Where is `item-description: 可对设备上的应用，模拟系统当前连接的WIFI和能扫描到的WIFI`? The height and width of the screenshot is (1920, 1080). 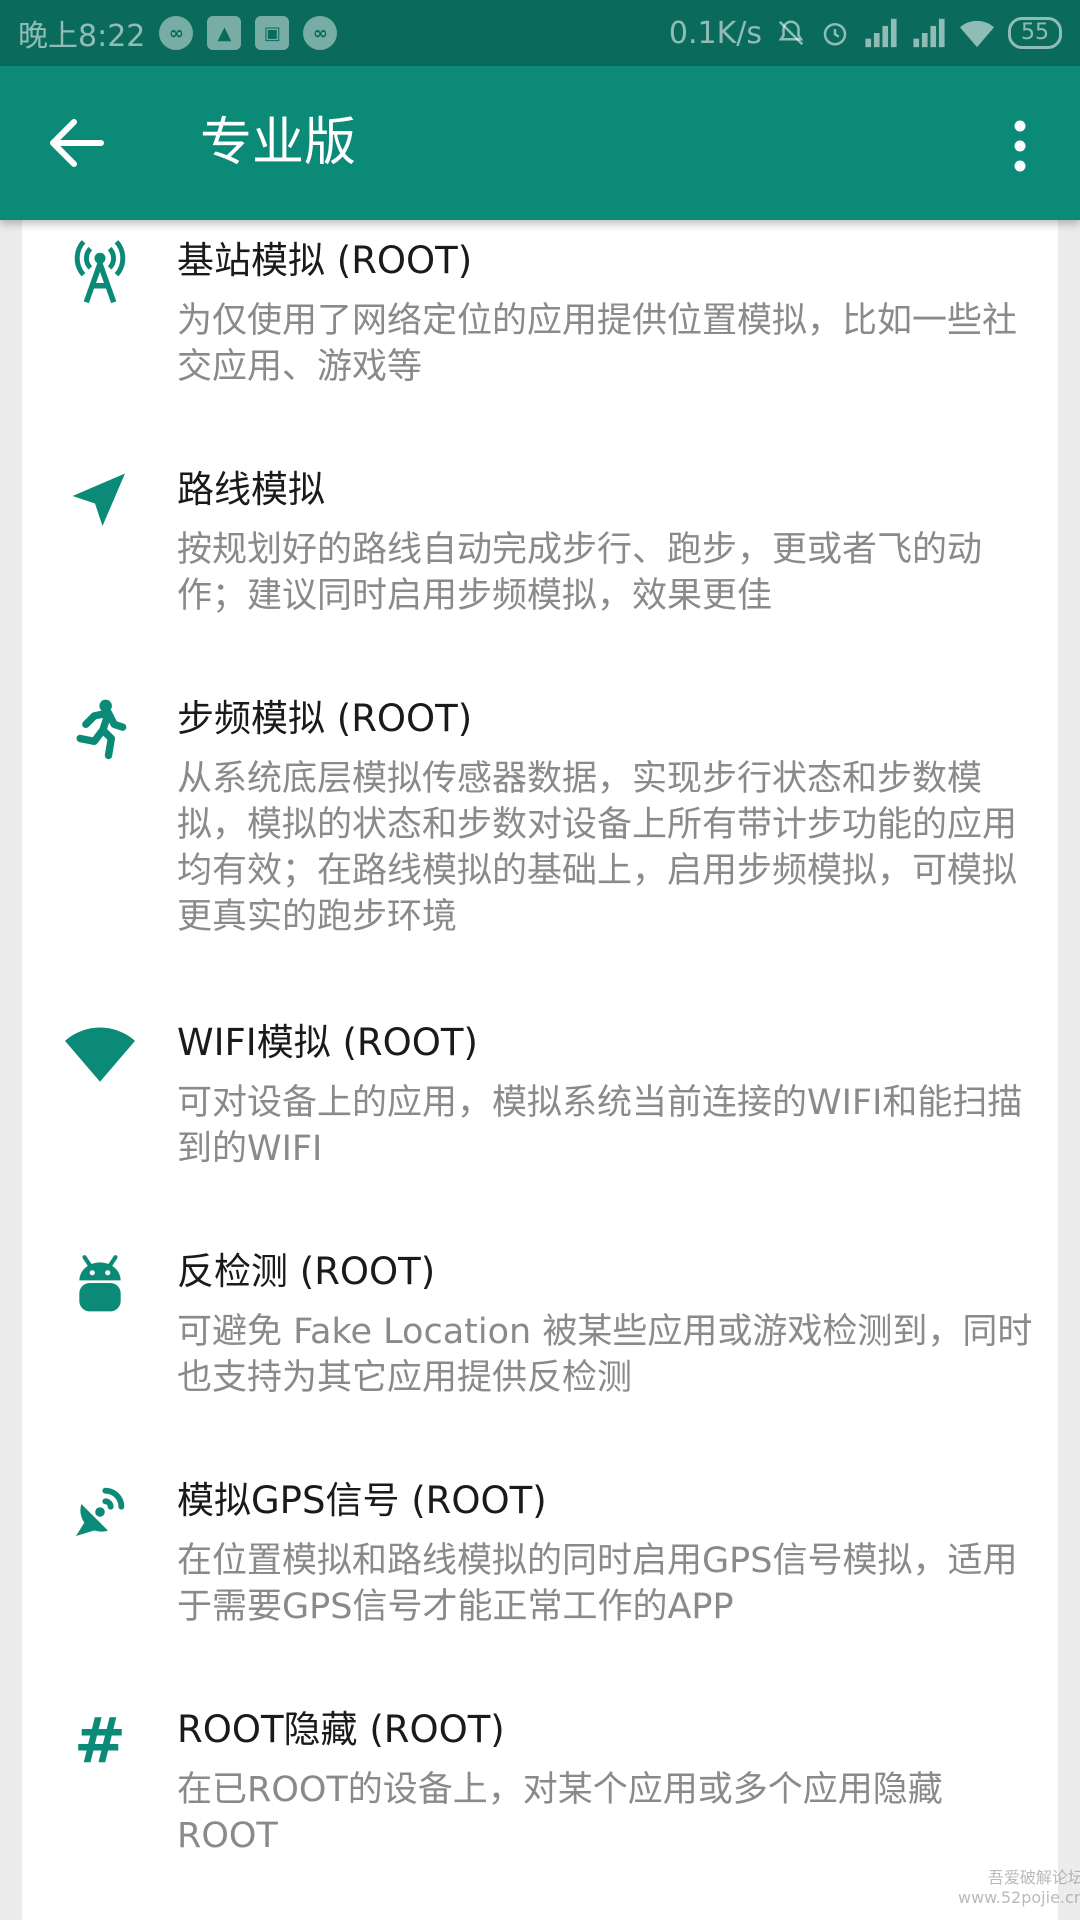
item-description: 可对设备上的应用，模拟系统当前连接的WIFI和能扫描到的WIFI is located at coordinates (600, 1126).